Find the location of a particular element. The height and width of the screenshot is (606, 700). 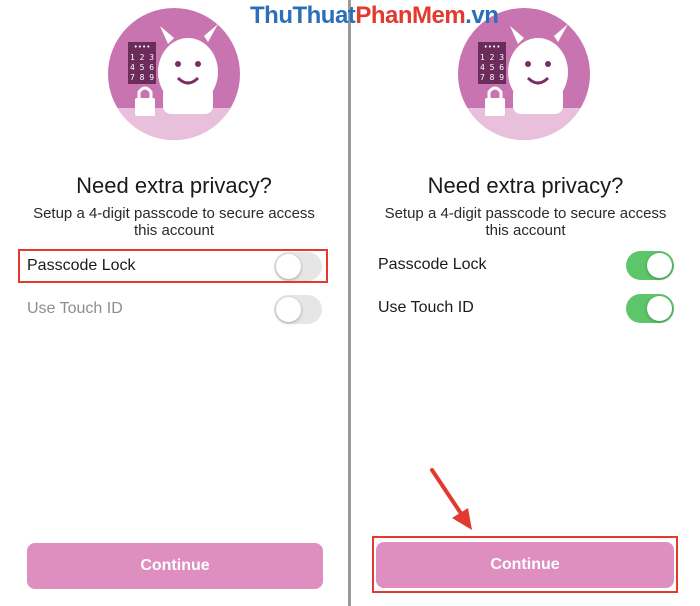

mascot-avatar-icon: •••• 1 2 3 4 5 6 7 8 9 is located at coordinates (174, 74).